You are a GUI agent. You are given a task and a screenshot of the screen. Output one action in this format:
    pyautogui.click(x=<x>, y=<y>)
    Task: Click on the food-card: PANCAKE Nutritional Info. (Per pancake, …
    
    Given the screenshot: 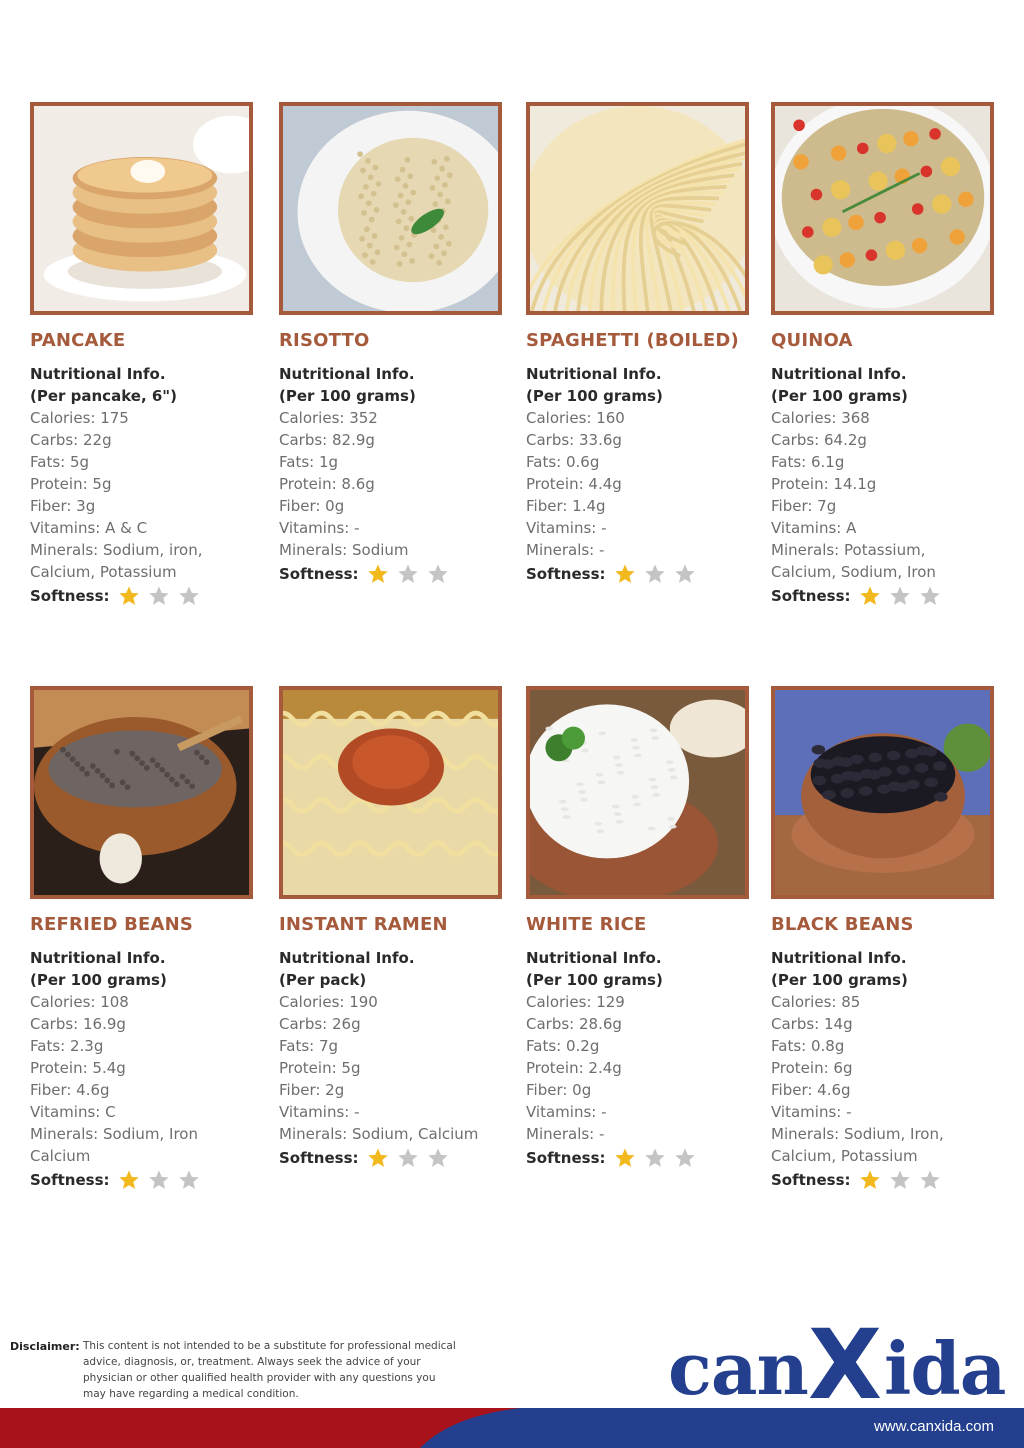 What is the action you would take?
    pyautogui.click(x=145, y=355)
    